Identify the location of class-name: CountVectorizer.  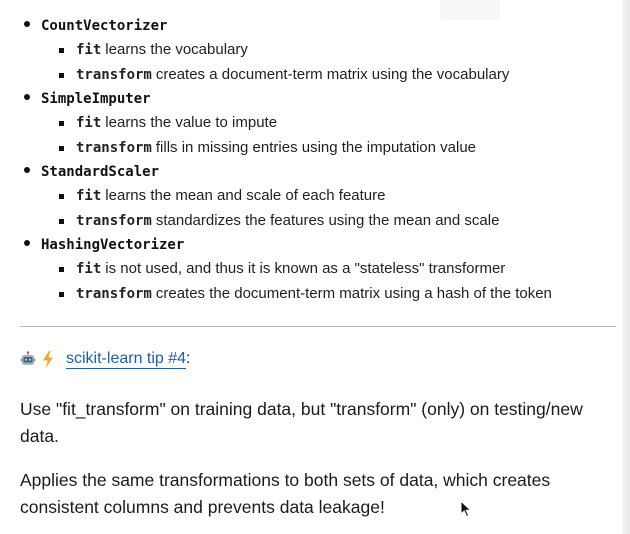
(104, 26).